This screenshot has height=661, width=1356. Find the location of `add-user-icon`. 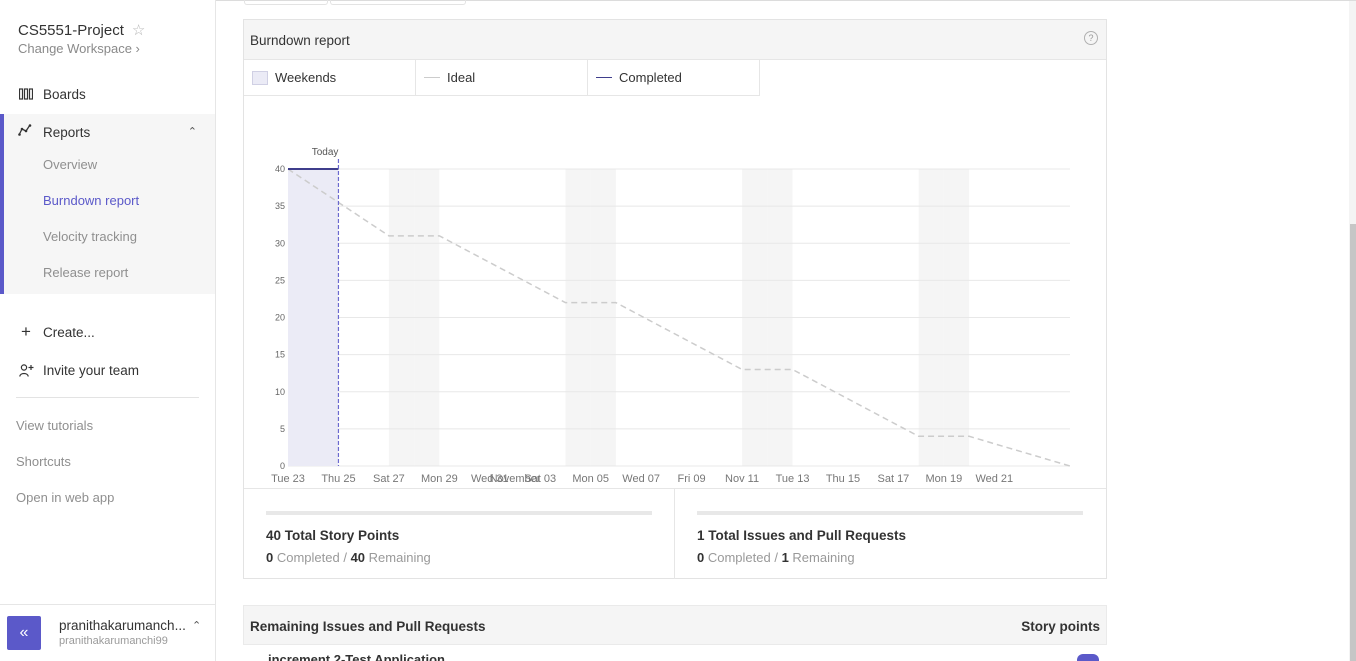

add-user-icon is located at coordinates (26, 370).